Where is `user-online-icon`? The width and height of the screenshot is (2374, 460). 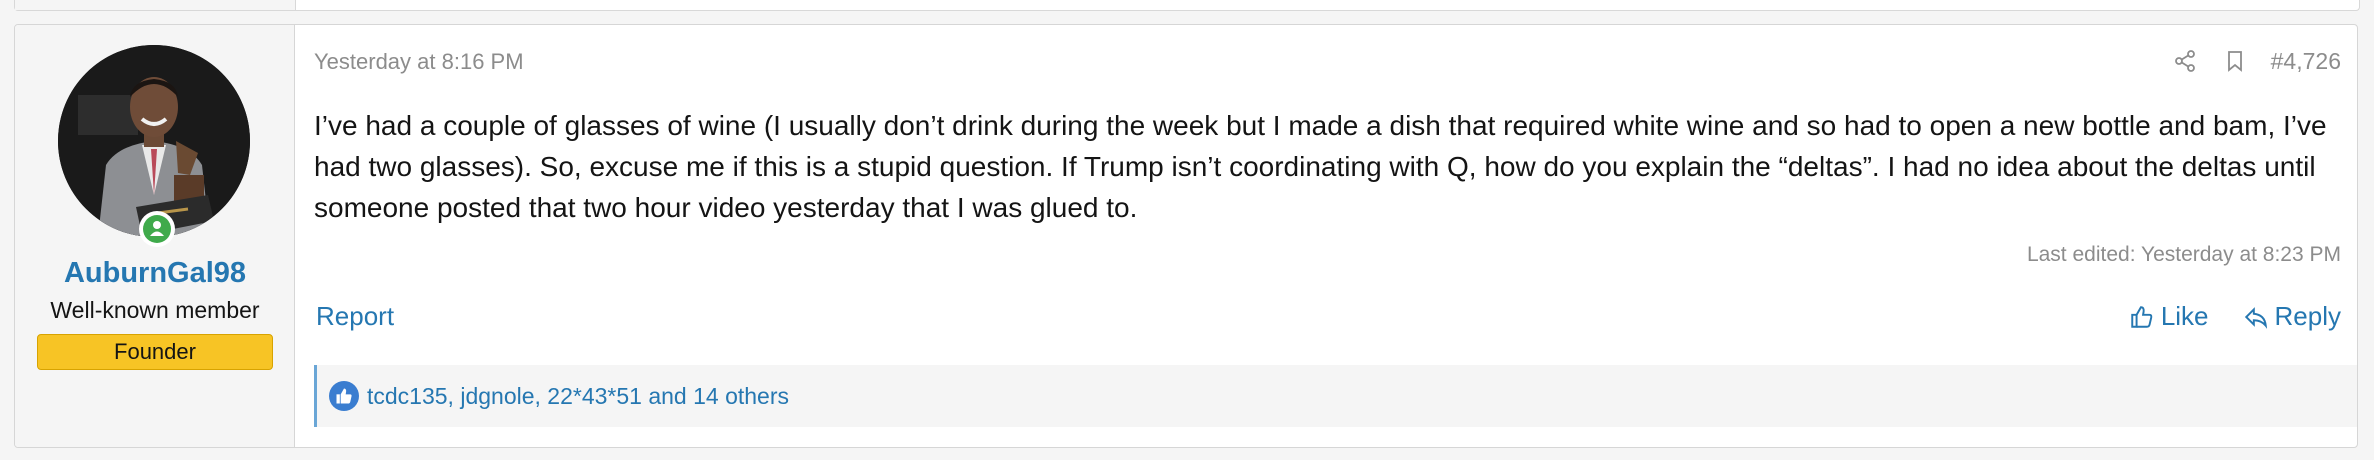
user-online-icon is located at coordinates (157, 228).